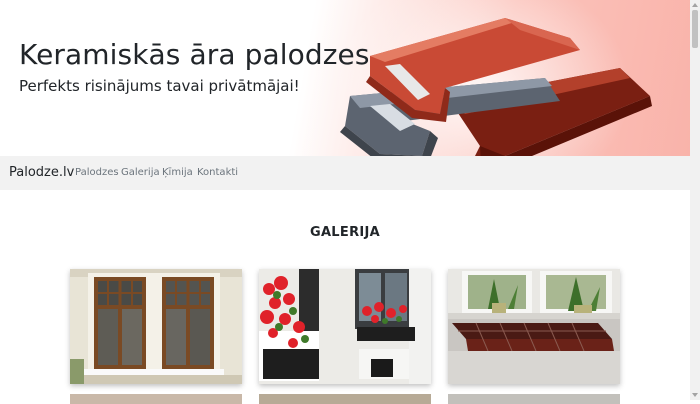 Image resolution: width=700 pixels, height=404 pixels. Describe the element at coordinates (695, 200) in the screenshot. I see `vertical-scrollbar` at that location.